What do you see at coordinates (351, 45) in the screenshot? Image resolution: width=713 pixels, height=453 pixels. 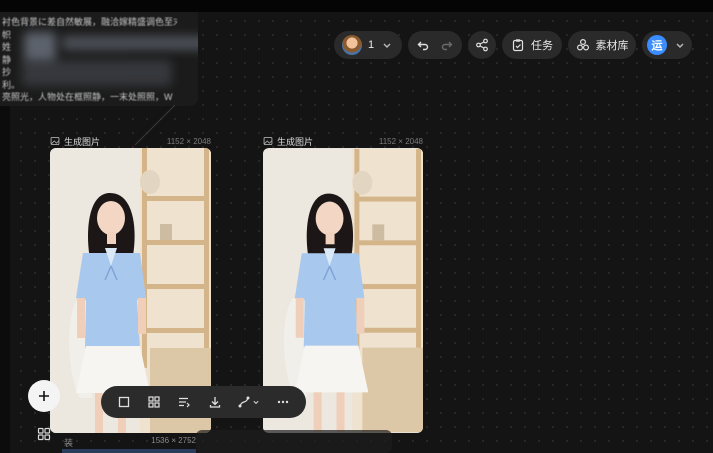 I see `user-avatar` at bounding box center [351, 45].